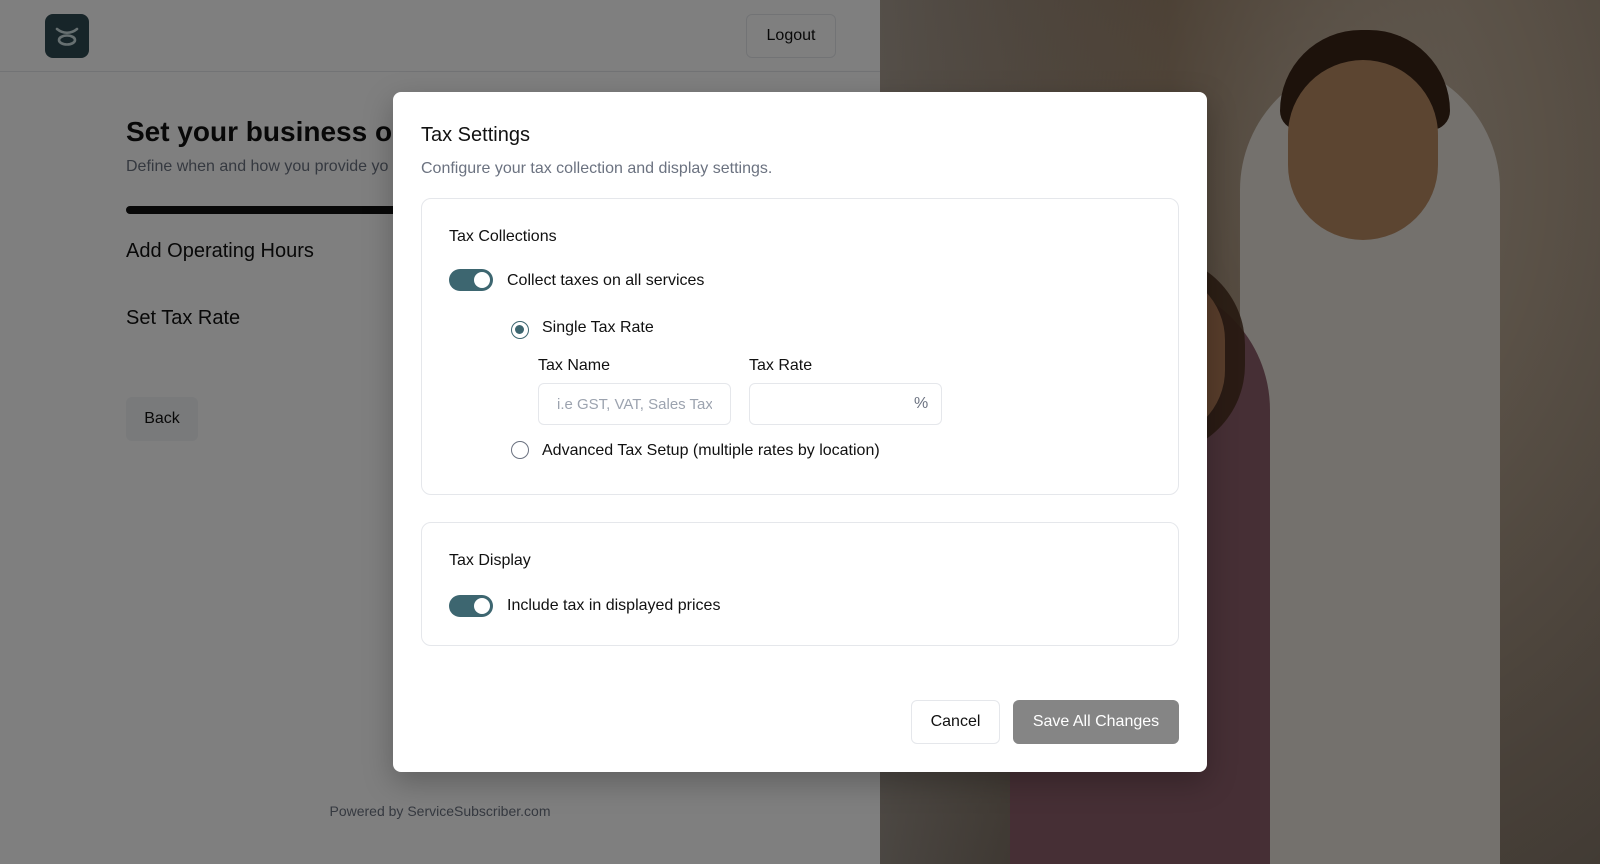 The height and width of the screenshot is (864, 1600). What do you see at coordinates (606, 280) in the screenshot?
I see `collect-taxes-label: Collect taxes on all services` at bounding box center [606, 280].